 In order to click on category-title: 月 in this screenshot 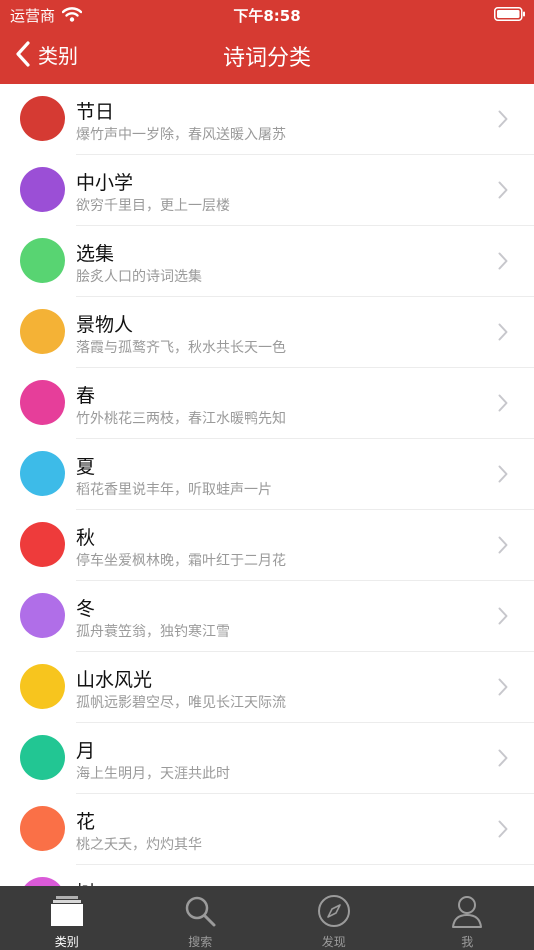, I will do `click(86, 751)`.